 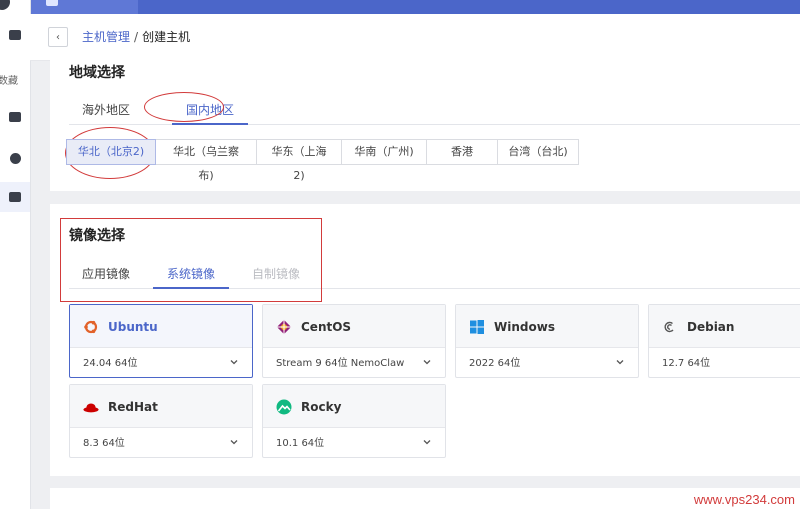 What do you see at coordinates (300, 444) in the screenshot?
I see `version-select: 10.1 64位` at bounding box center [300, 444].